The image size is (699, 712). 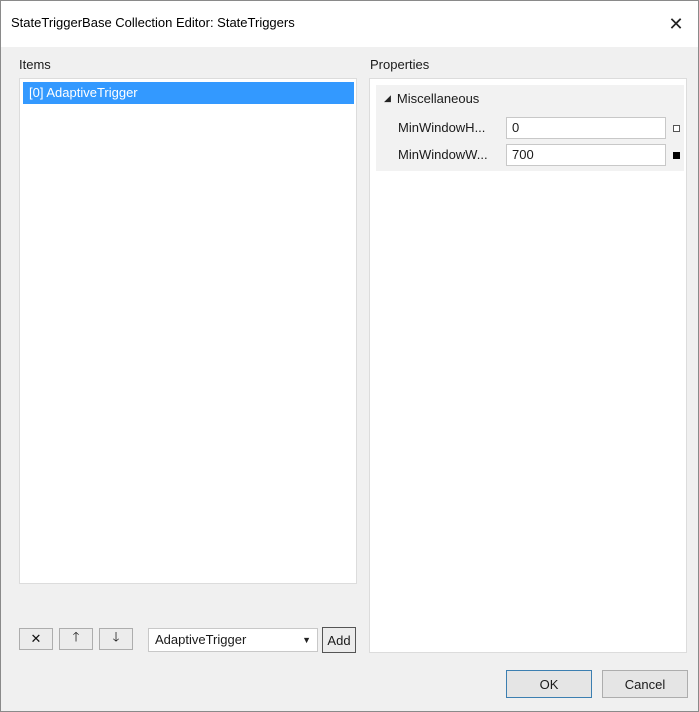 I want to click on dropdown-arrow-icon: ▼, so click(x=306, y=640).